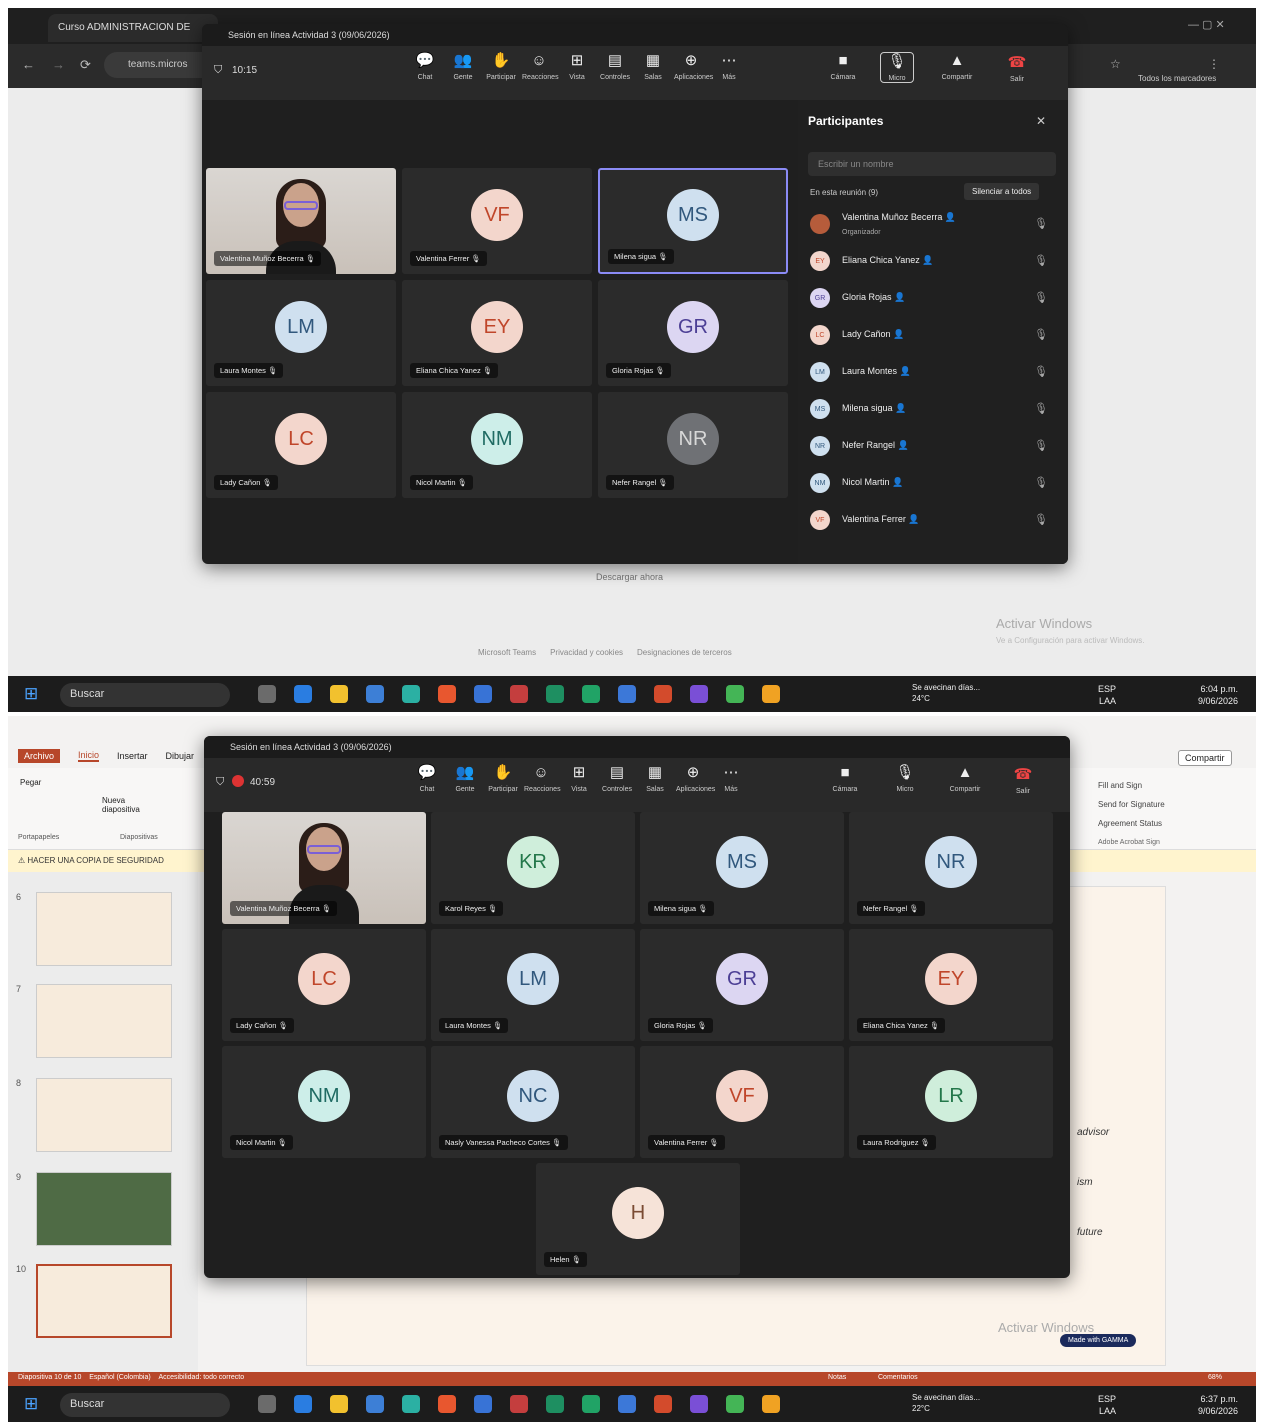 This screenshot has height=1422, width=1264. Describe the element at coordinates (1131, 804) in the screenshot. I see `send-for-signature-button: Send for Signature` at that location.